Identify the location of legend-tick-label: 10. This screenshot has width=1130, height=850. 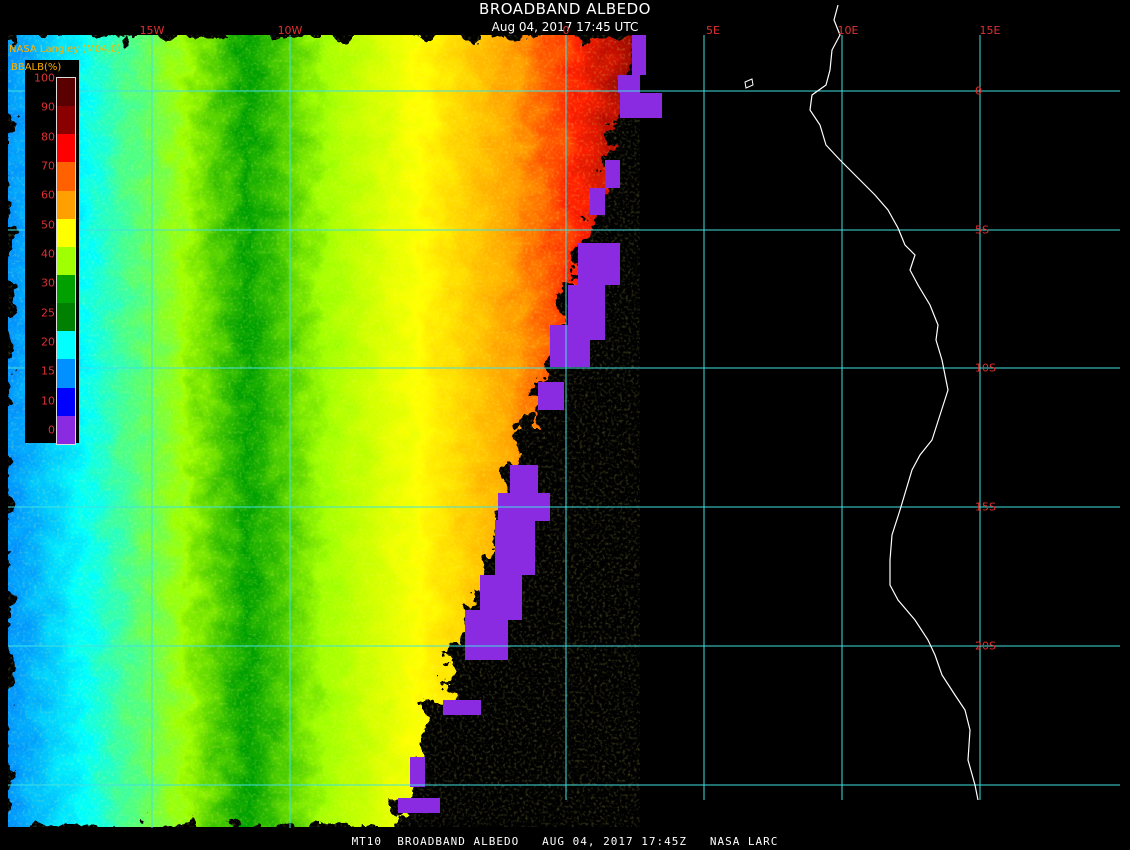
(48, 401).